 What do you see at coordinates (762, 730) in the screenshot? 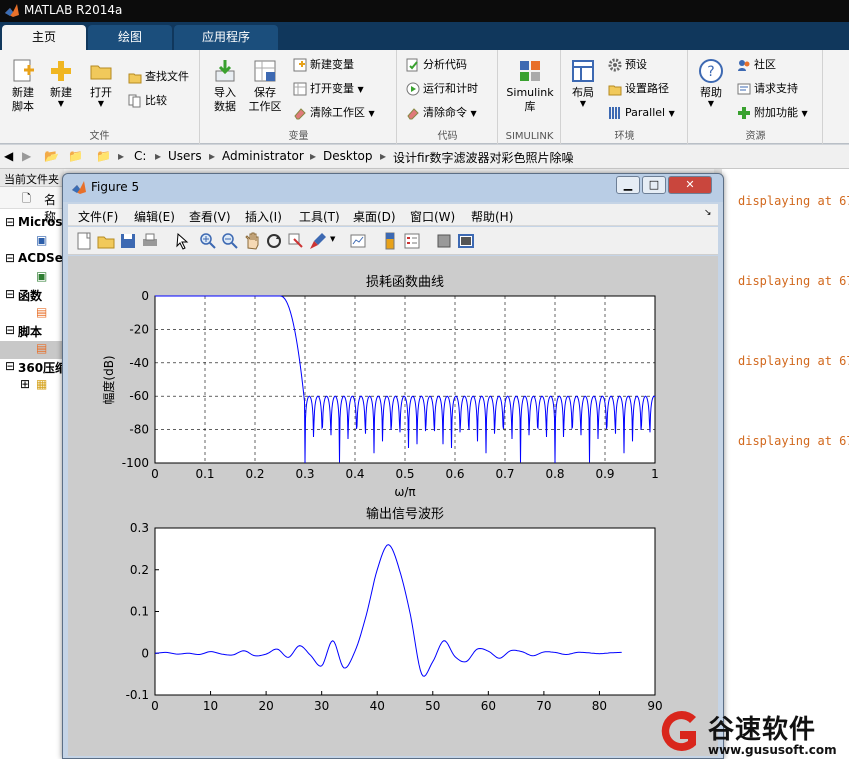
I see `watermark-brand: 谷速软件` at bounding box center [762, 730].